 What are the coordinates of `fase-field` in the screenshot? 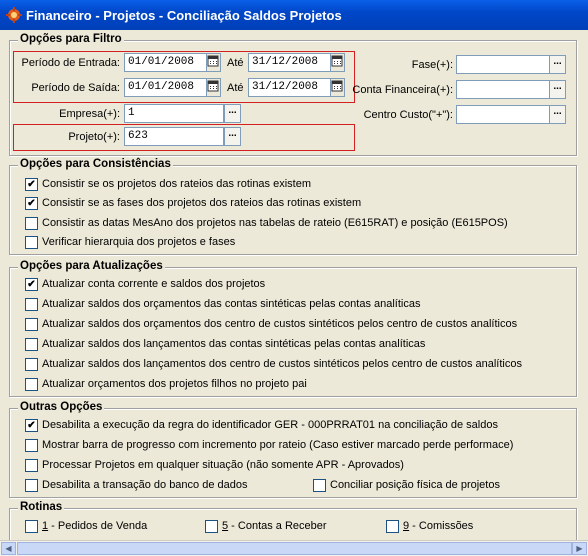 It's located at (503, 64).